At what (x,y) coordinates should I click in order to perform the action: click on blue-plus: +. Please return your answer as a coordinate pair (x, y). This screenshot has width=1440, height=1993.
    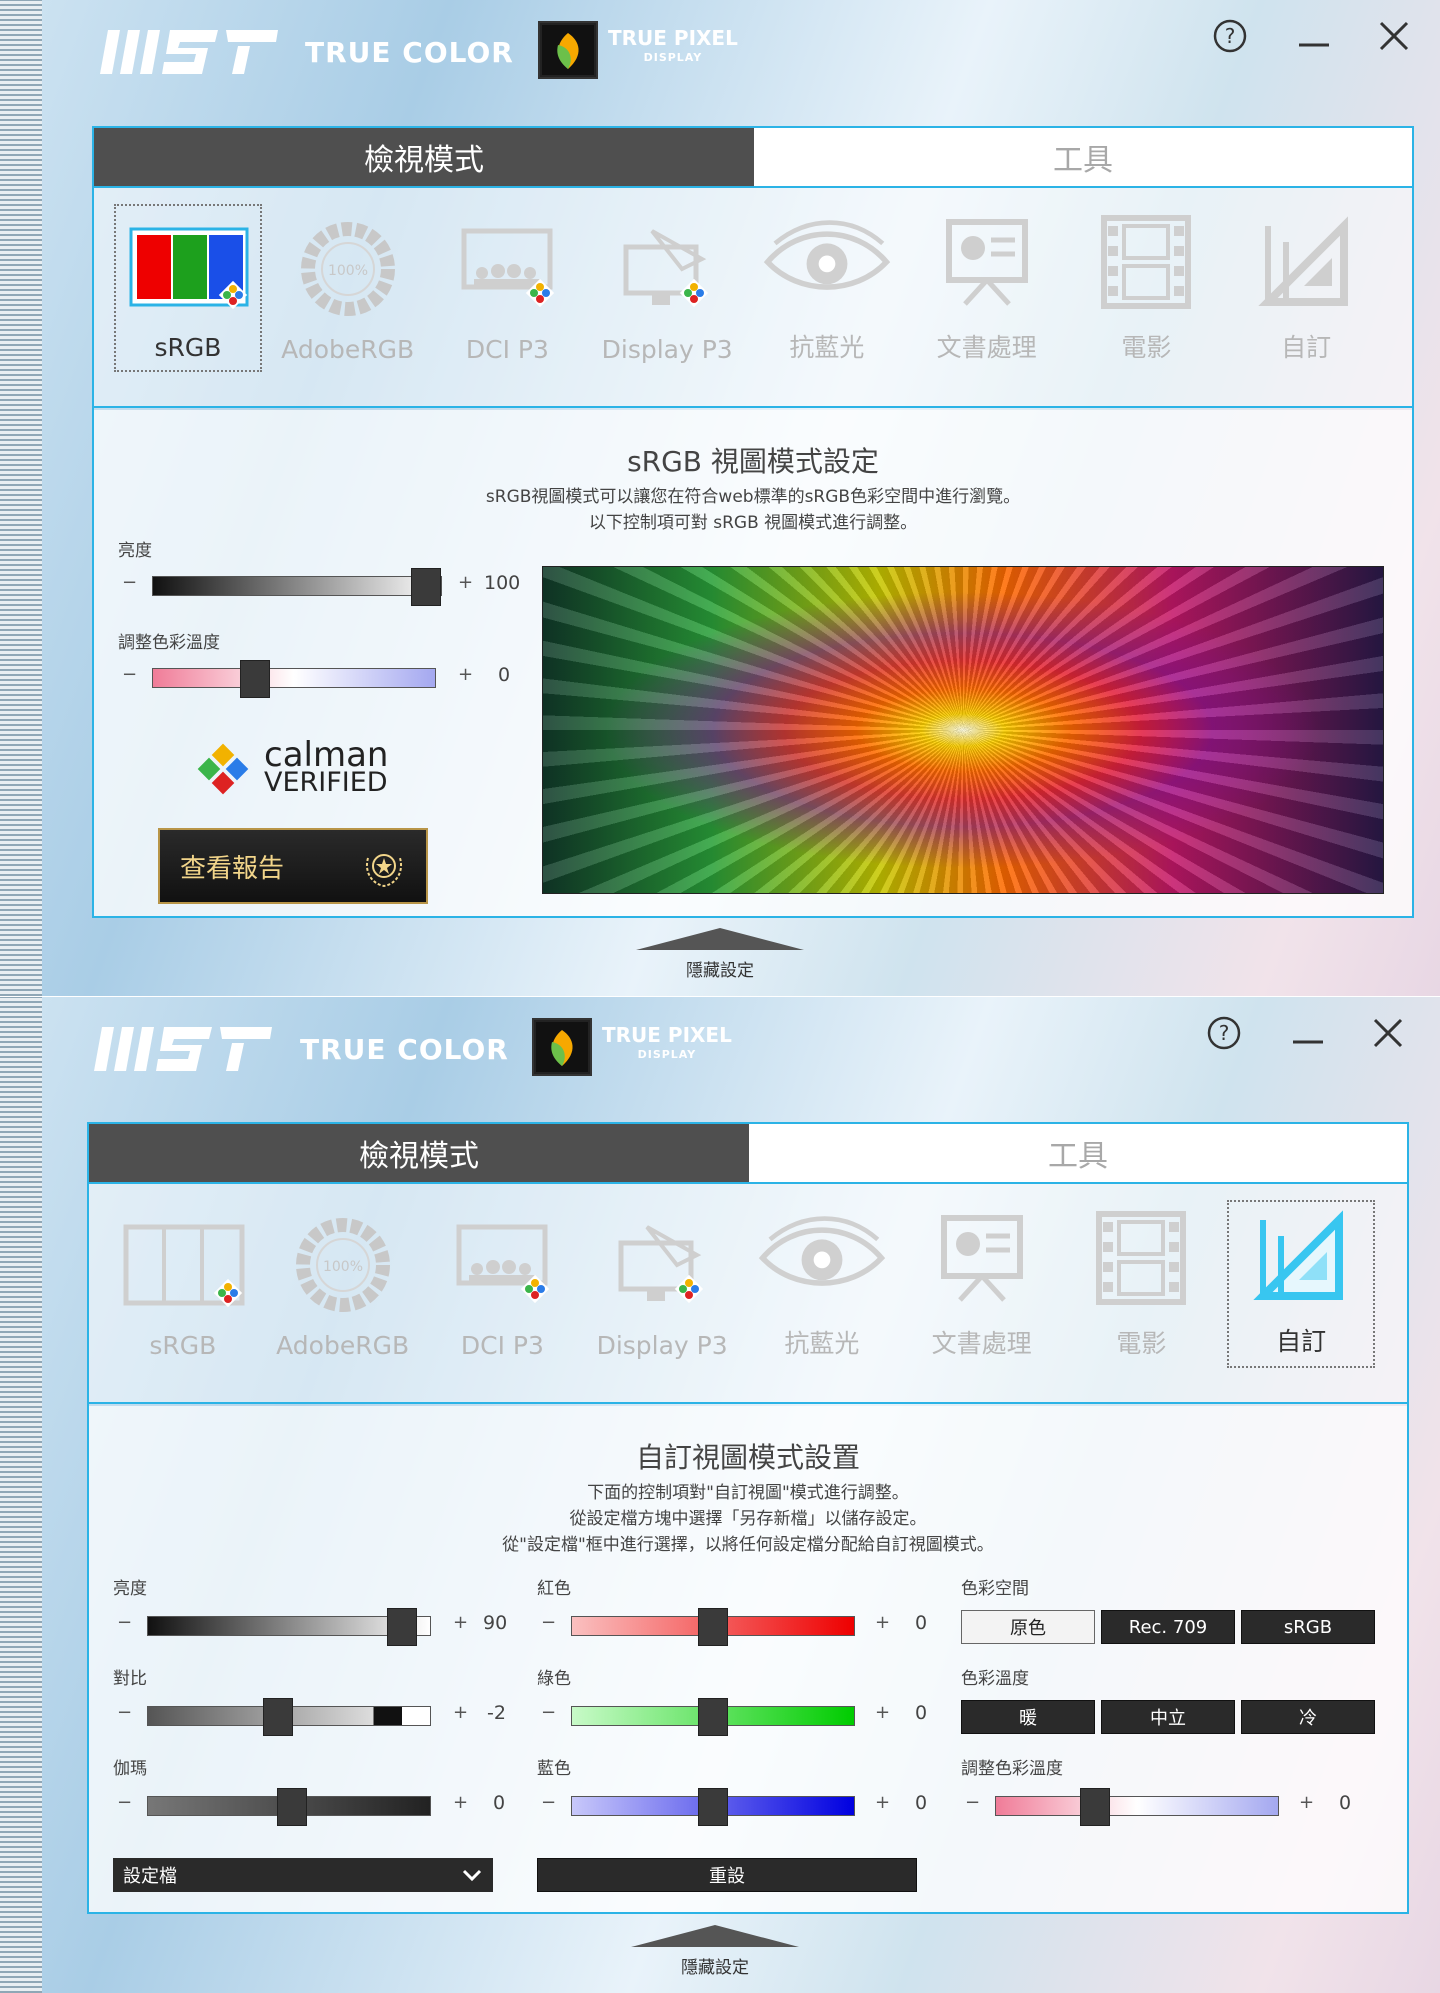
    Looking at the image, I should click on (882, 1802).